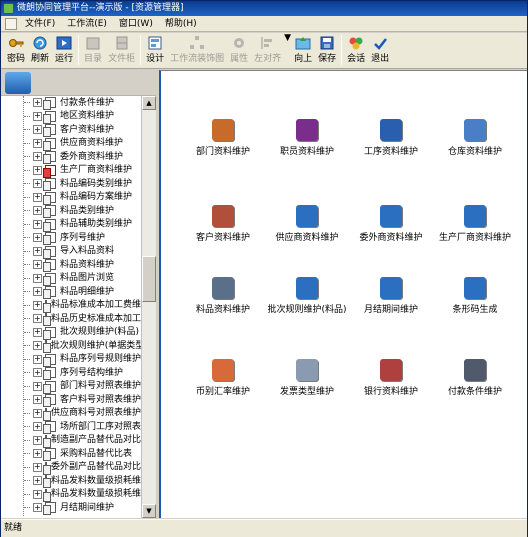 This screenshot has height=537, width=528. What do you see at coordinates (74, 211) in the screenshot?
I see `tree-item: + 料品类别维护` at bounding box center [74, 211].